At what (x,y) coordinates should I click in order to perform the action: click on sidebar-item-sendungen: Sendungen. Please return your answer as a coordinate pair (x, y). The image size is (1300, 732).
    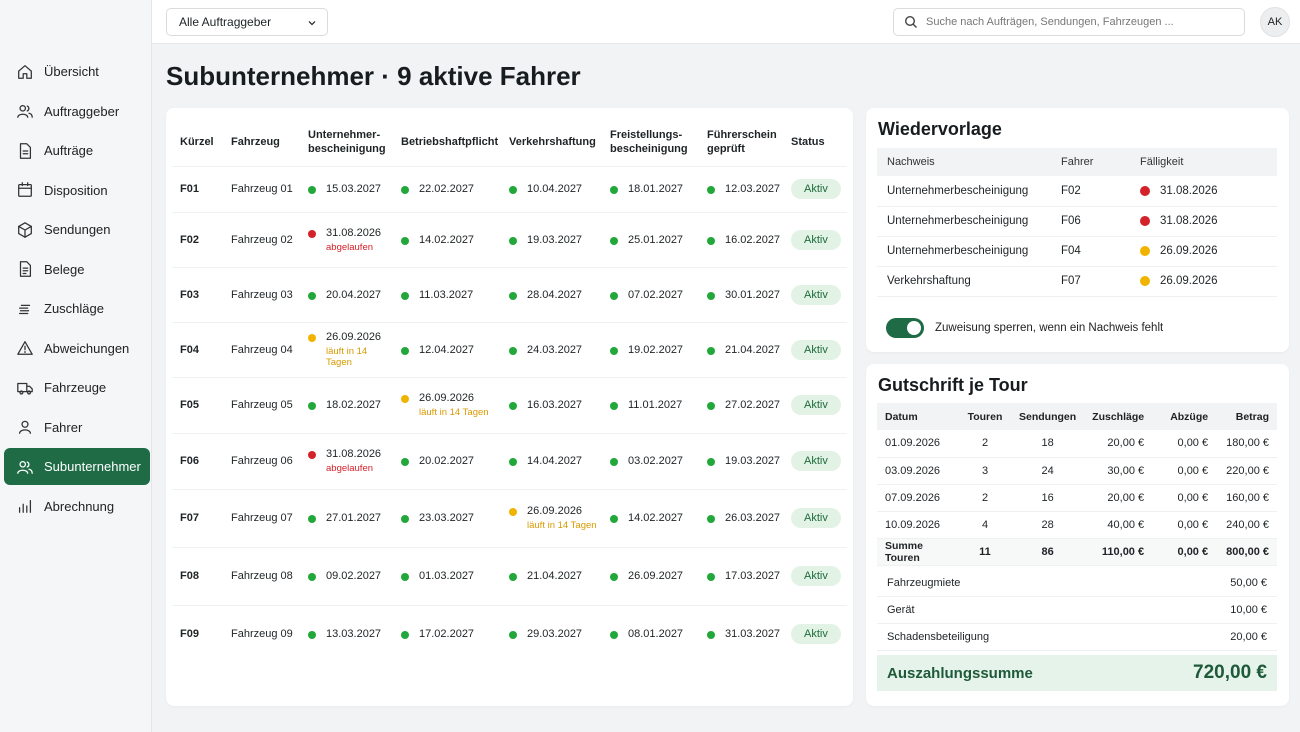
    Looking at the image, I should click on (77, 229).